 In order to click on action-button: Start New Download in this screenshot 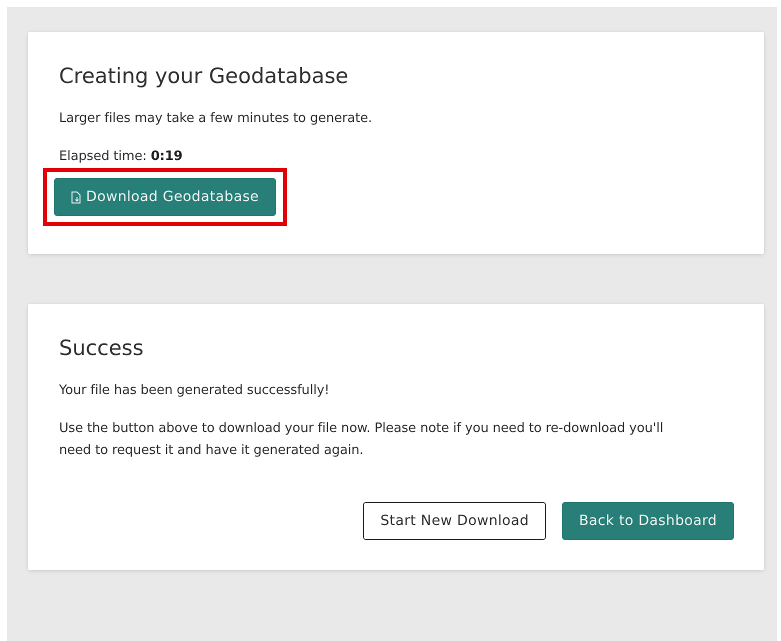, I will do `click(454, 521)`.